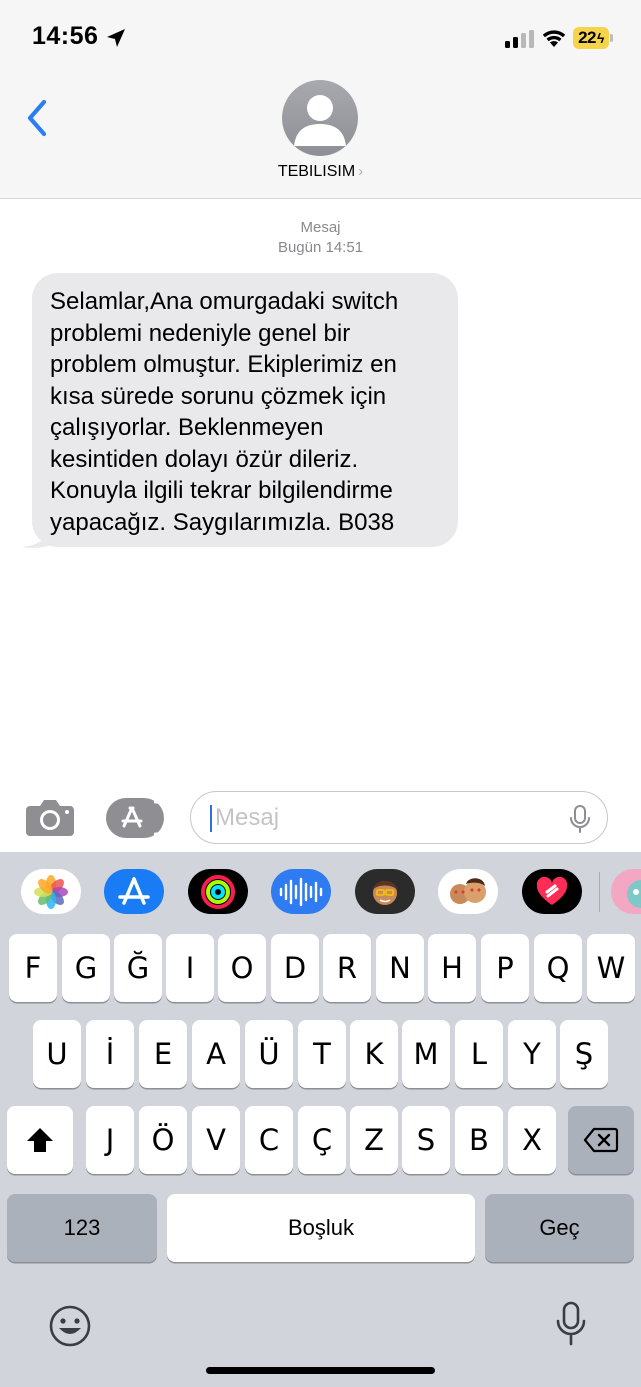 The image size is (641, 1387). I want to click on person-silhouette-icon, so click(320, 120).